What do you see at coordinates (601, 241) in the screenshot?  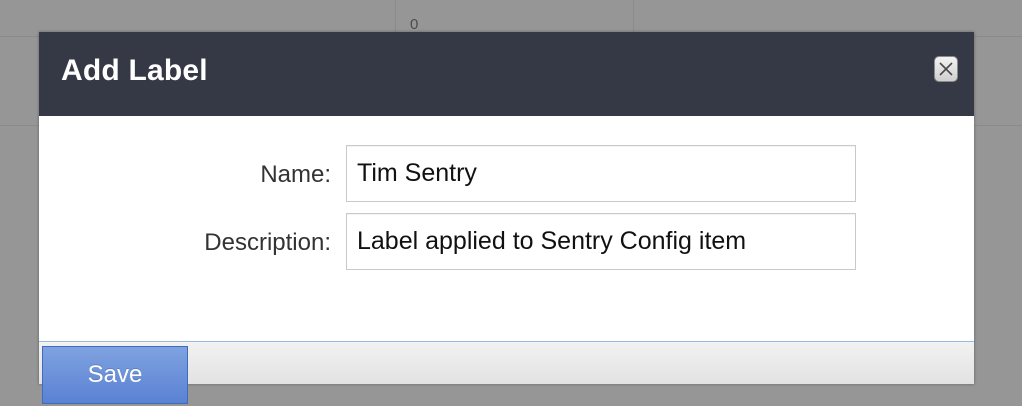 I see `description-field` at bounding box center [601, 241].